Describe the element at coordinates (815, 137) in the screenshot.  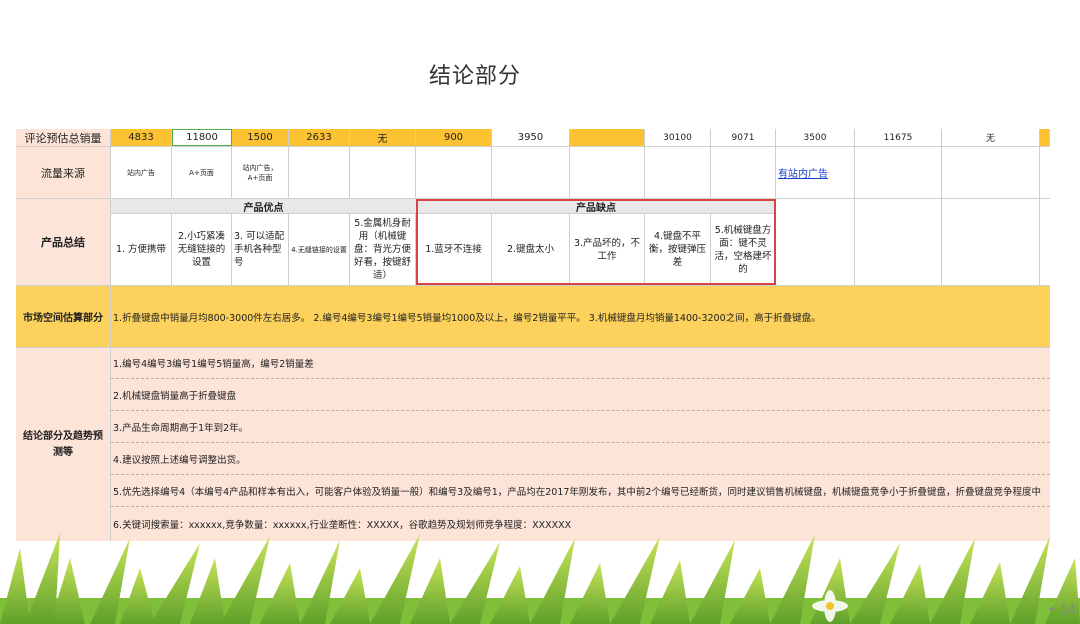
I see `sales-cell: 3500` at that location.